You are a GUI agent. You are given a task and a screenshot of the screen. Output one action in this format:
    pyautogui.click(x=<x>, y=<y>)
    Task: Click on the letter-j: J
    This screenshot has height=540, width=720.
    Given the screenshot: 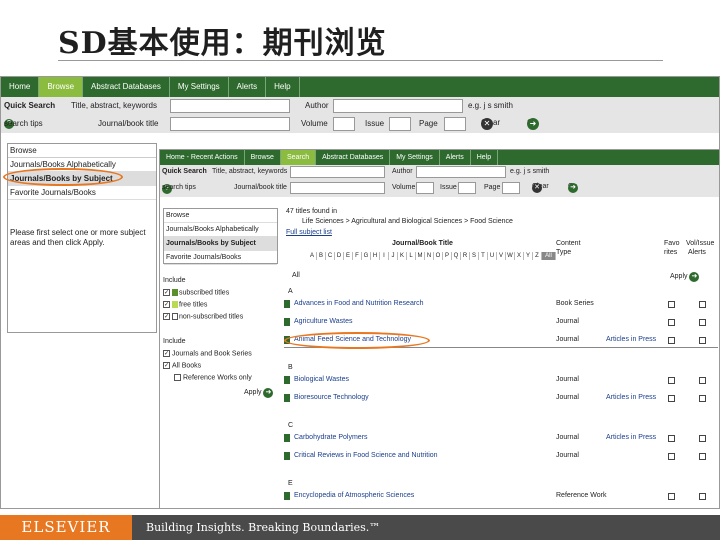 What is the action you would take?
    pyautogui.click(x=393, y=256)
    